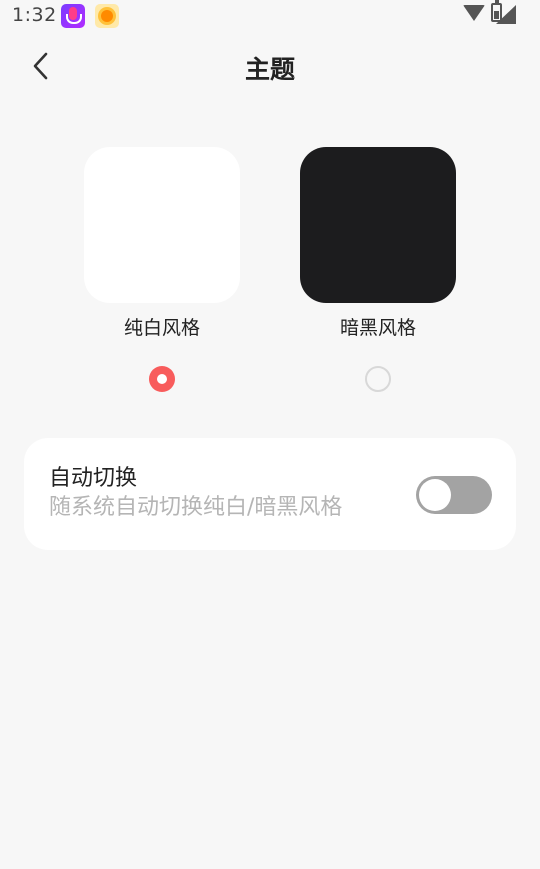 Image resolution: width=540 pixels, height=869 pixels. What do you see at coordinates (378, 379) in the screenshot?
I see `dark-theme-radio` at bounding box center [378, 379].